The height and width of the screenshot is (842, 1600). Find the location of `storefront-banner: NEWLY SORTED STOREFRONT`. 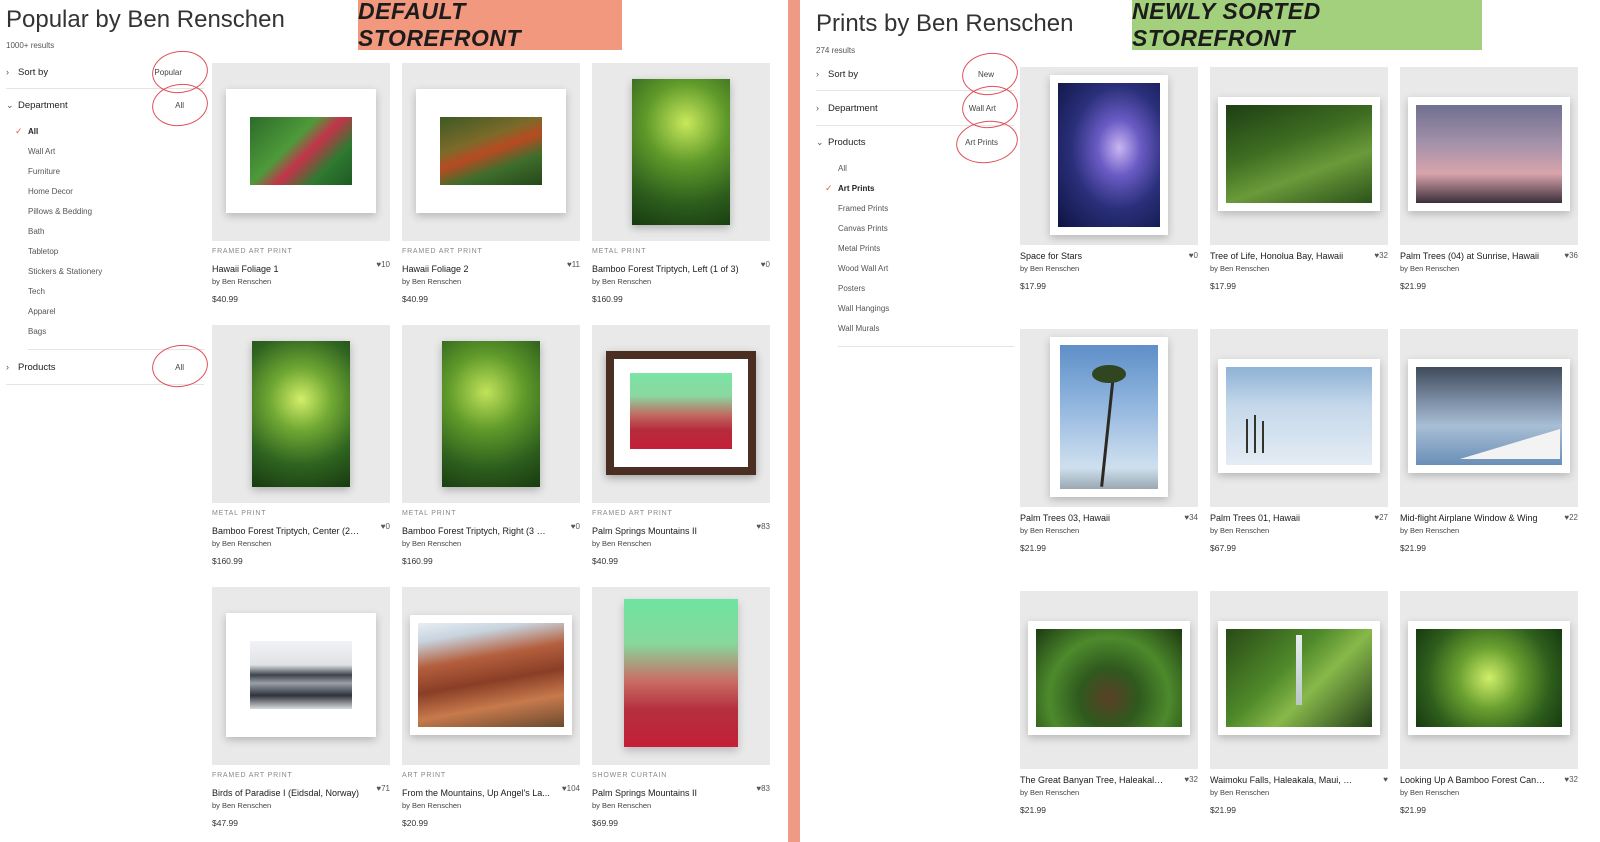

storefront-banner: NEWLY SORTED STOREFRONT is located at coordinates (1307, 25).